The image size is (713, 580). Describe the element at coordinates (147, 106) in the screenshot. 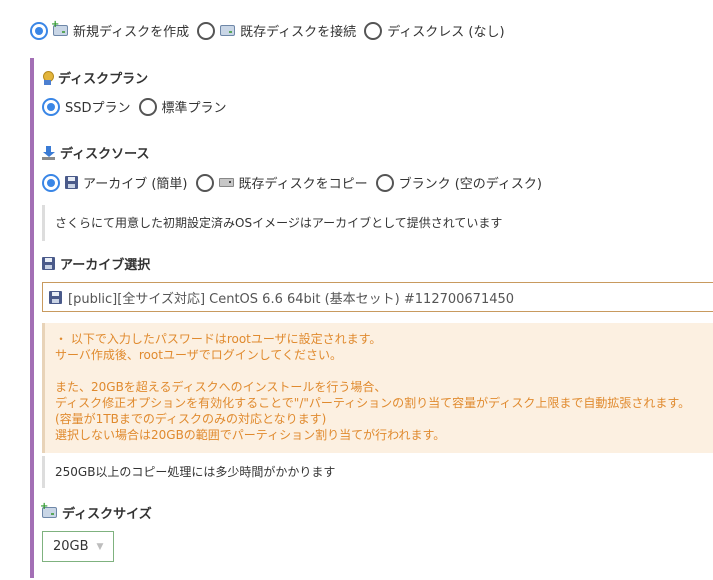

I see `disk-plan-standard-radio` at that location.